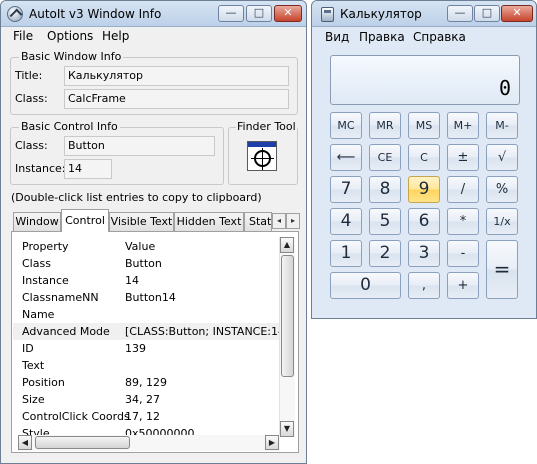 This screenshot has width=537, height=464. What do you see at coordinates (45, 280) in the screenshot?
I see `property-name: Instance` at bounding box center [45, 280].